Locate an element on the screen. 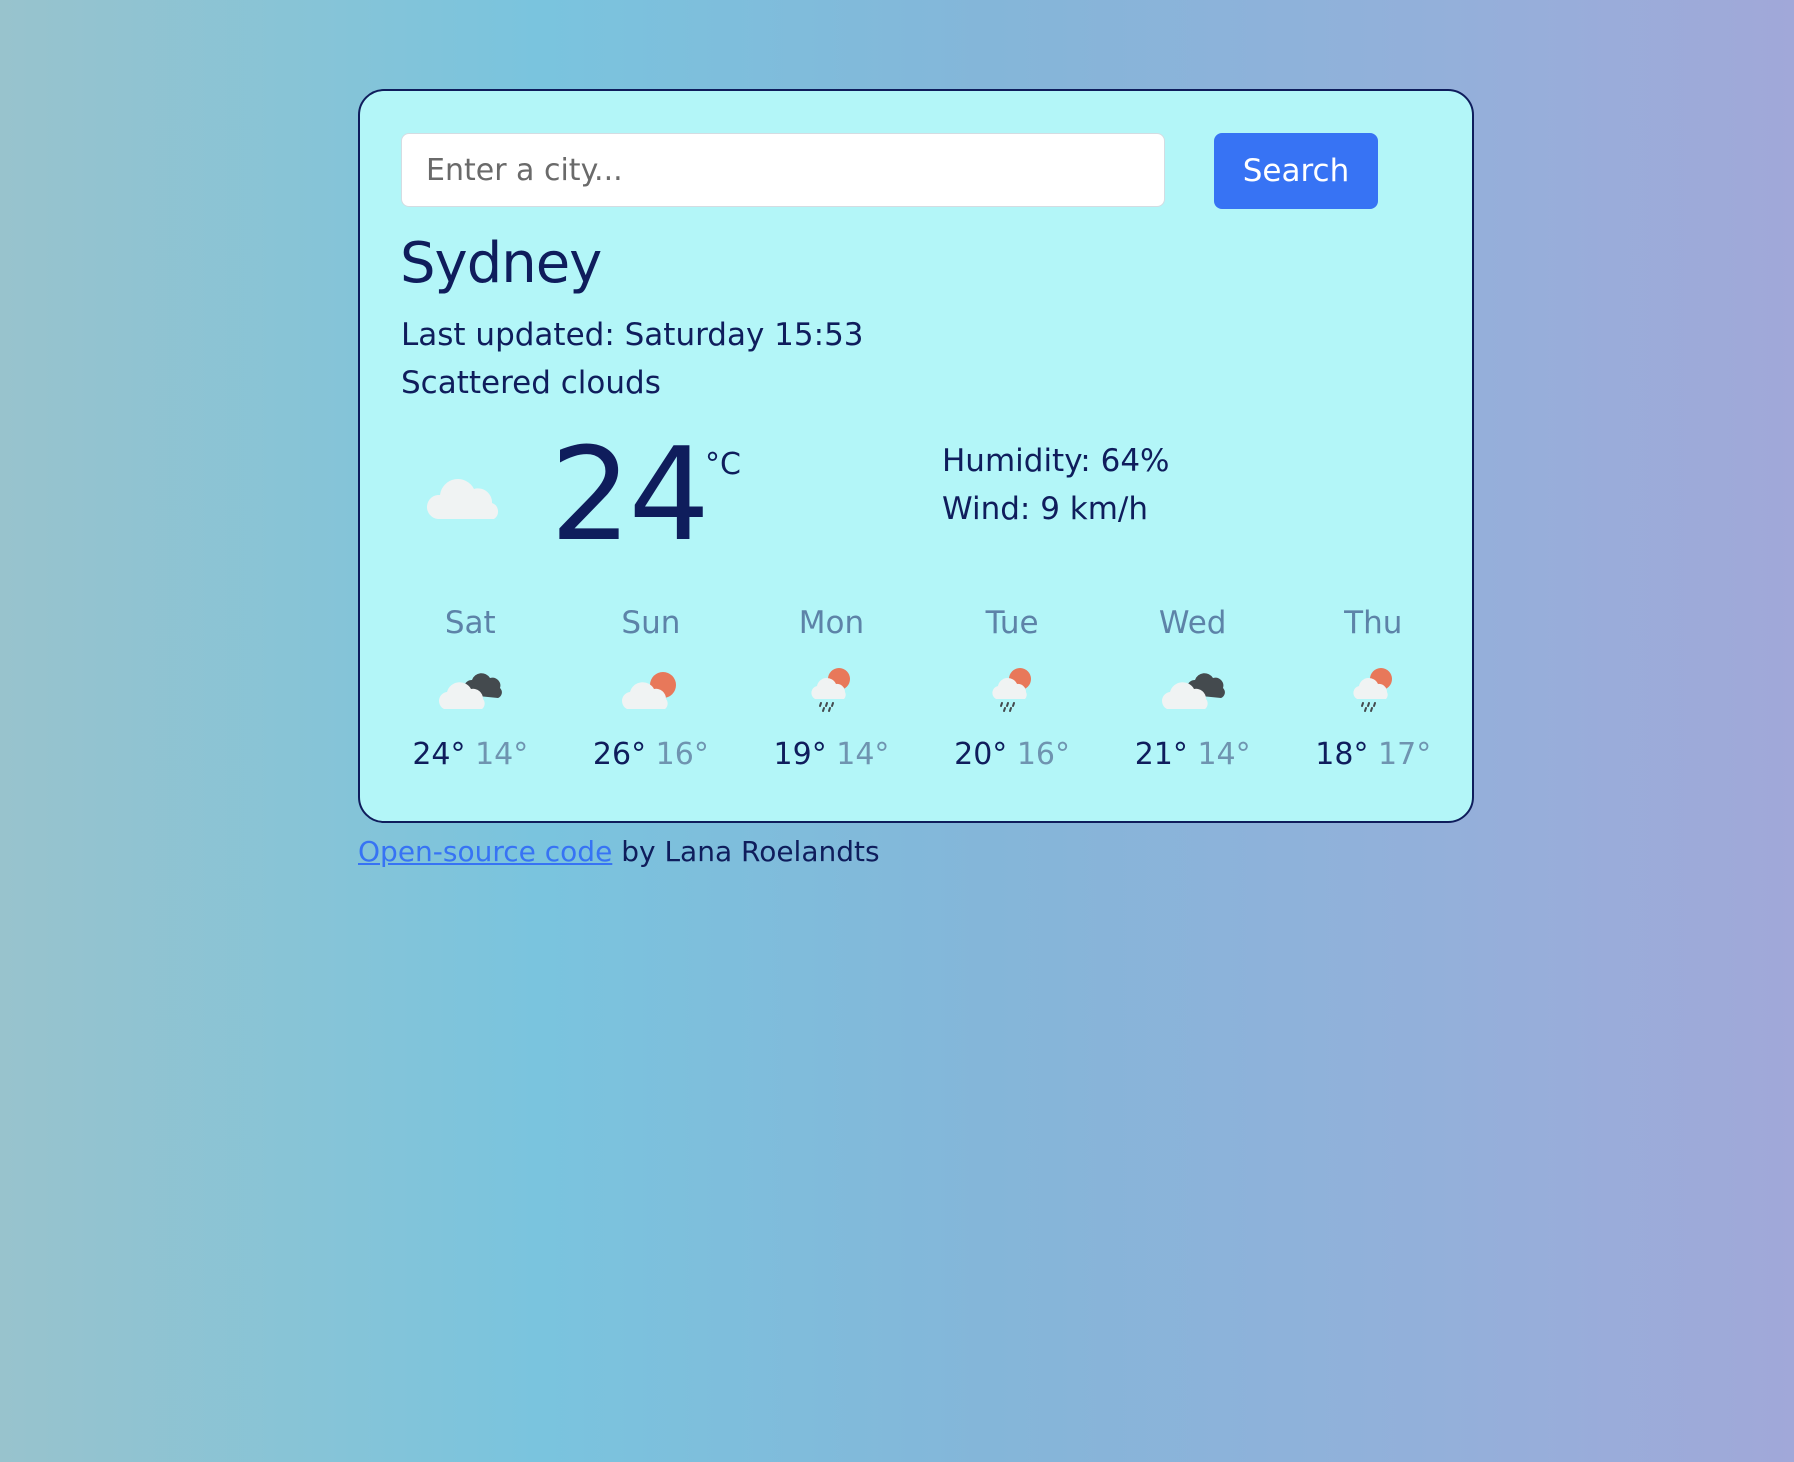 The image size is (1794, 1462). current-temperature: 24 is located at coordinates (630, 495).